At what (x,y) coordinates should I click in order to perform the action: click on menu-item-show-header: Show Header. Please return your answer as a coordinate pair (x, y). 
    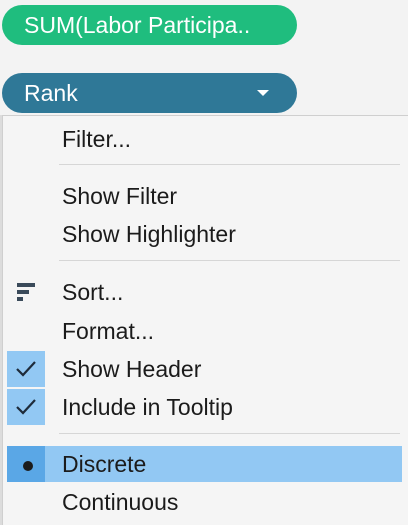
    Looking at the image, I should click on (202, 369).